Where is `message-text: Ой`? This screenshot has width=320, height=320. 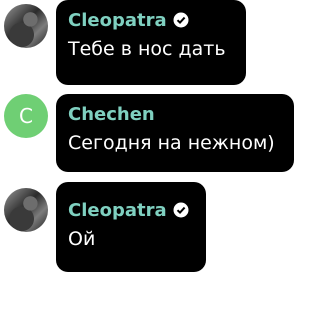 message-text: Ой is located at coordinates (82, 239).